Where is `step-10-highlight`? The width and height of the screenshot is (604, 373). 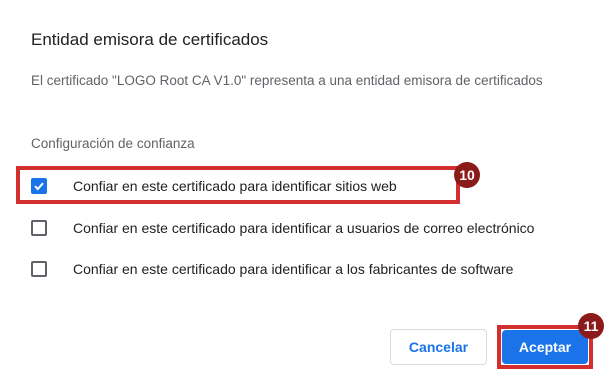 step-10-highlight is located at coordinates (238, 185).